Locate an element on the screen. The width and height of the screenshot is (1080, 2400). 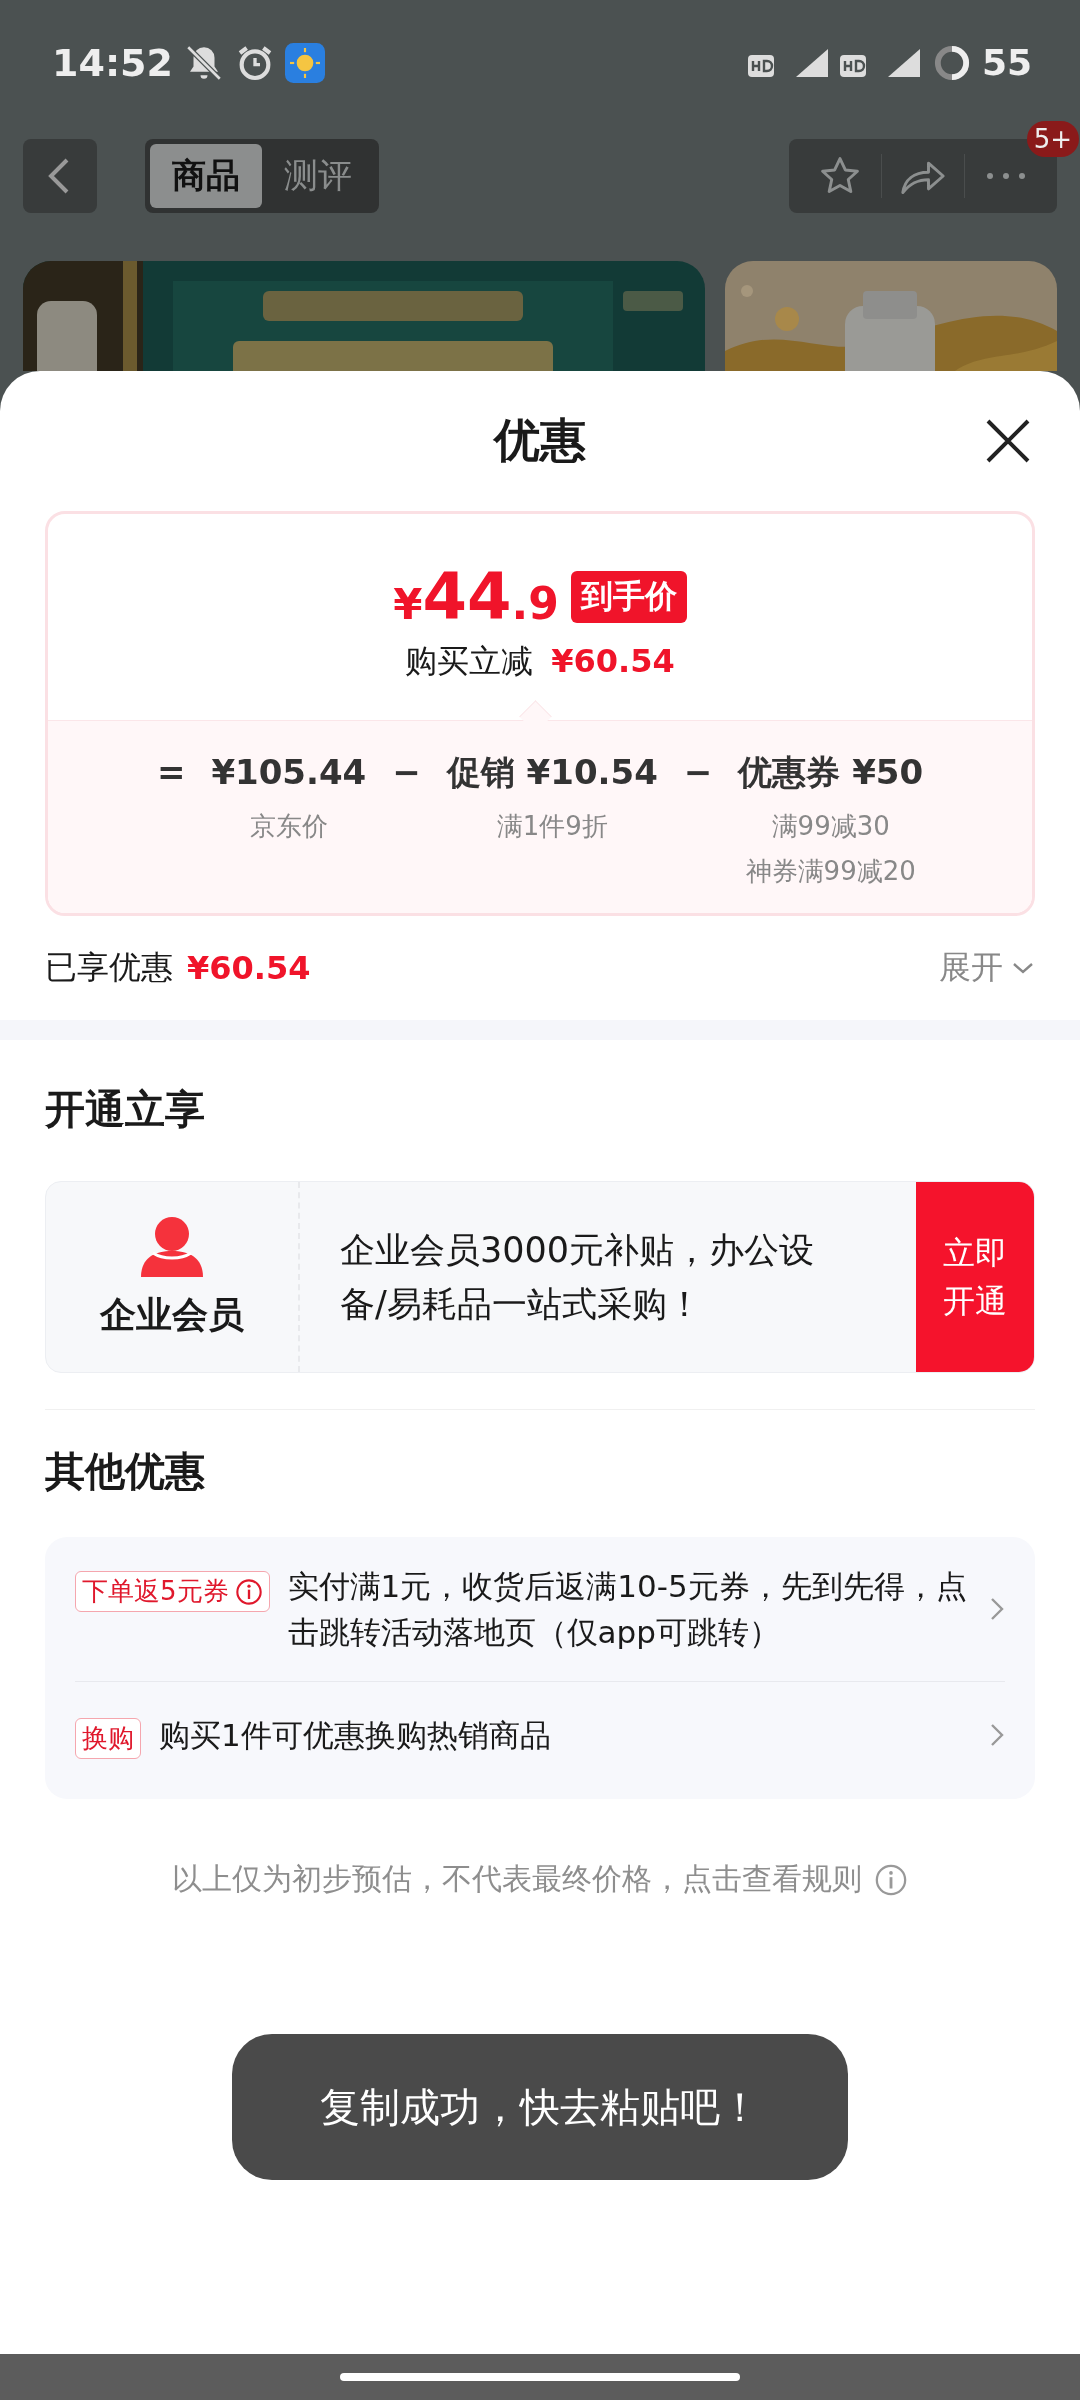
expand-button: 展开 is located at coordinates (987, 968).